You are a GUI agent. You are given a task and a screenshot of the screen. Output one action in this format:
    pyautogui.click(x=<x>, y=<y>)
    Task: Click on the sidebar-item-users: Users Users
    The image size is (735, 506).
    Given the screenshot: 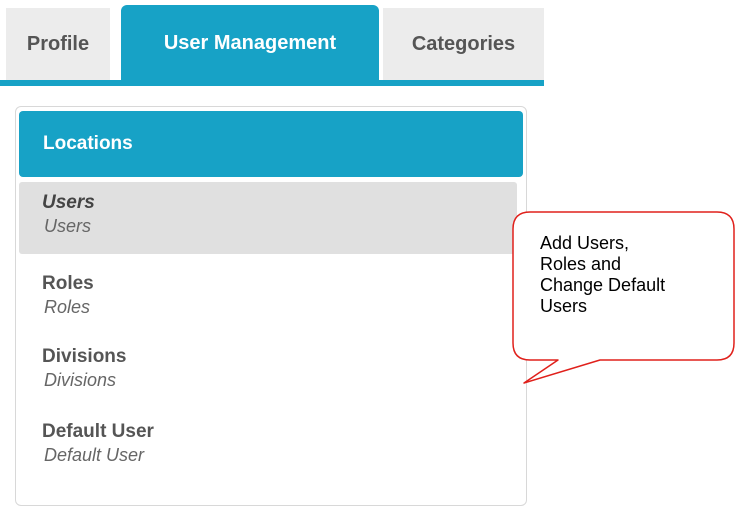 What is the action you would take?
    pyautogui.click(x=268, y=218)
    